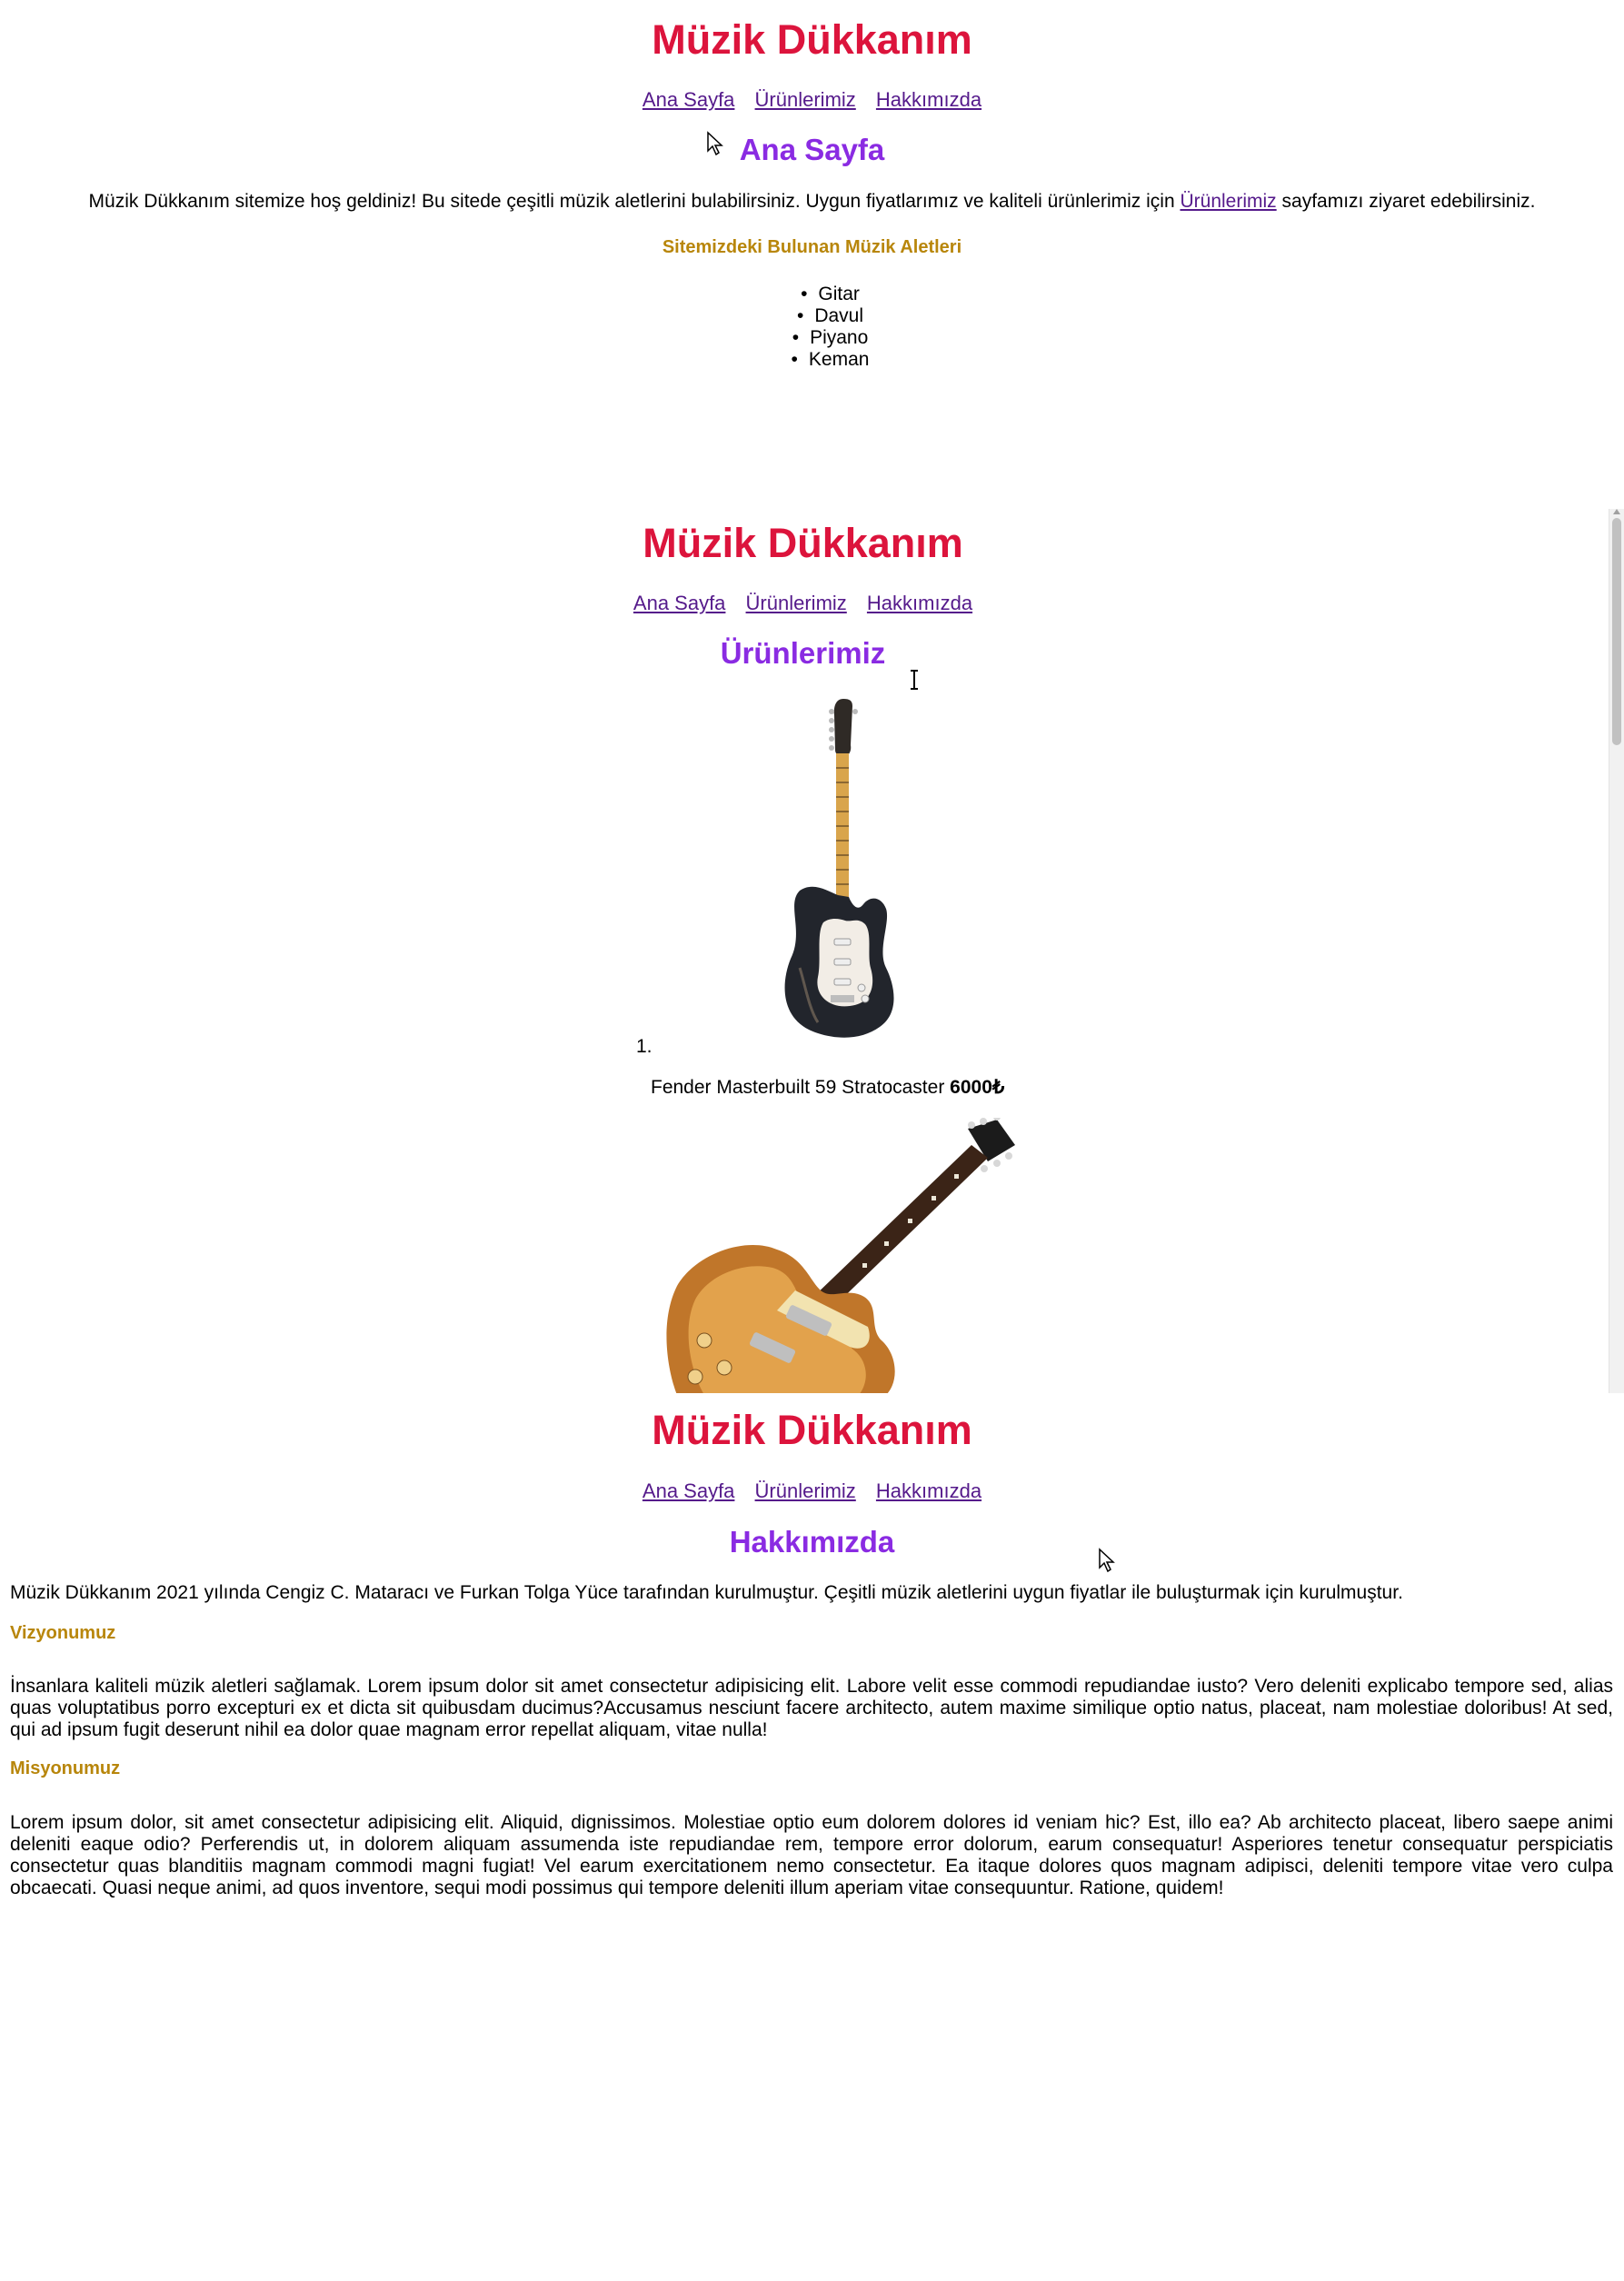 This screenshot has height=2281, width=1624. I want to click on page-heading: Ana Sayfa, so click(812, 149).